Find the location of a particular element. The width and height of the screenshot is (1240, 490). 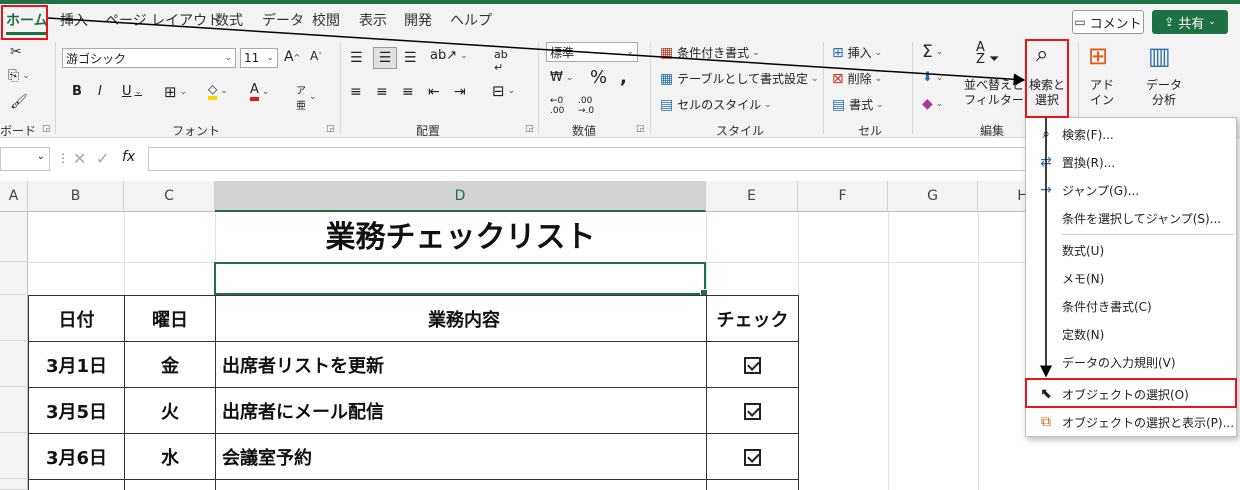

wrap-text-icon: ab ↵ is located at coordinates (501, 61).